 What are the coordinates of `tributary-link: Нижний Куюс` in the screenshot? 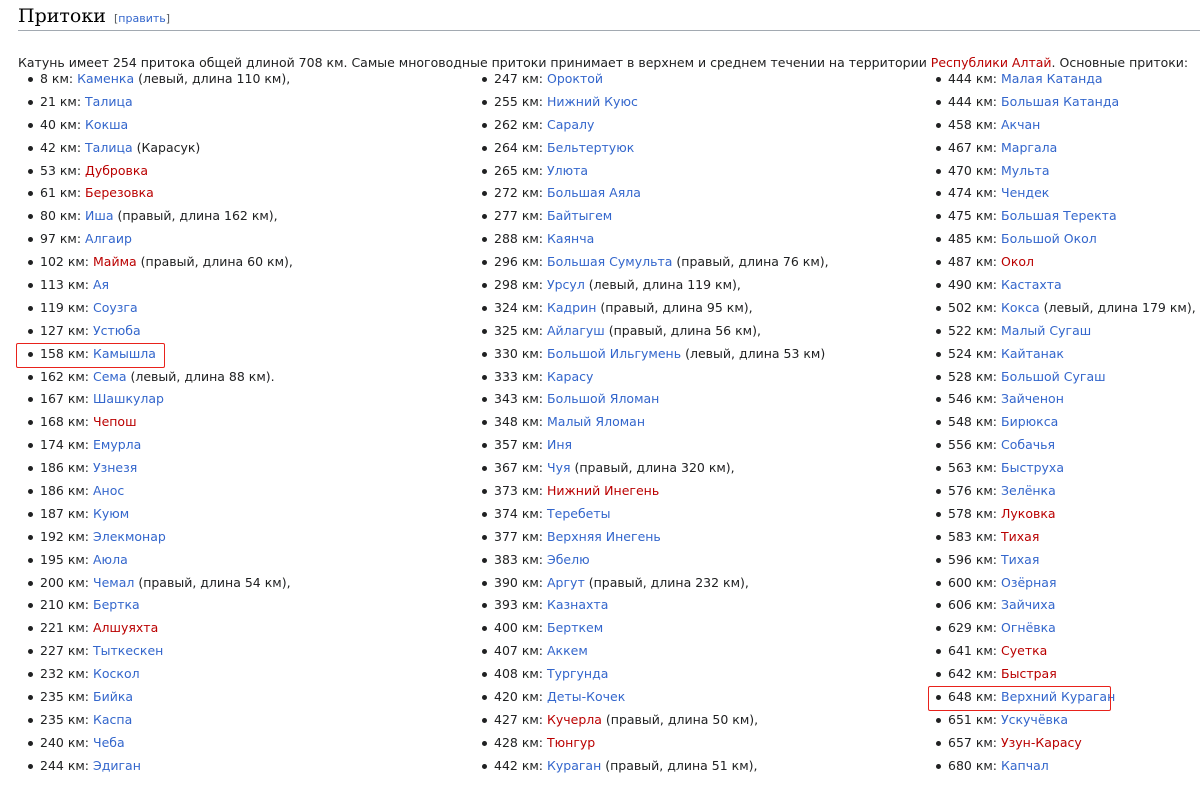 It's located at (592, 101).